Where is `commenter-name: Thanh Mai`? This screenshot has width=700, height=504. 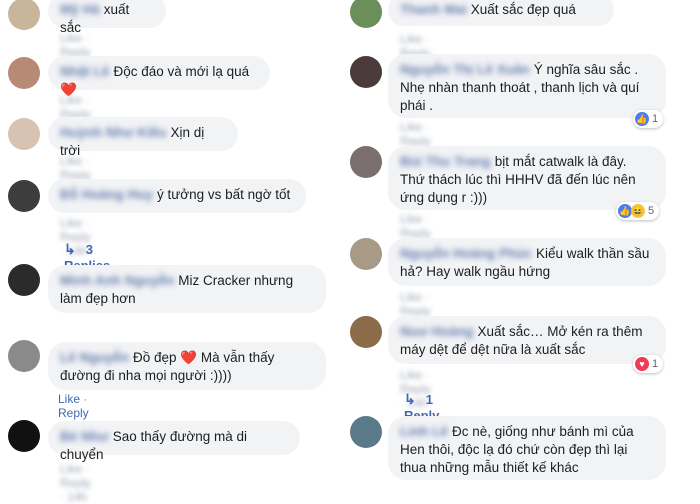 commenter-name: Thanh Mai is located at coordinates (433, 10).